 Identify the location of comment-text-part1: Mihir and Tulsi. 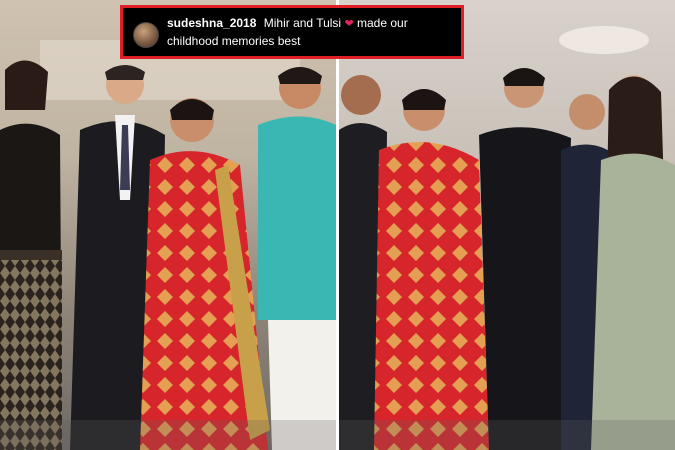
(302, 23).